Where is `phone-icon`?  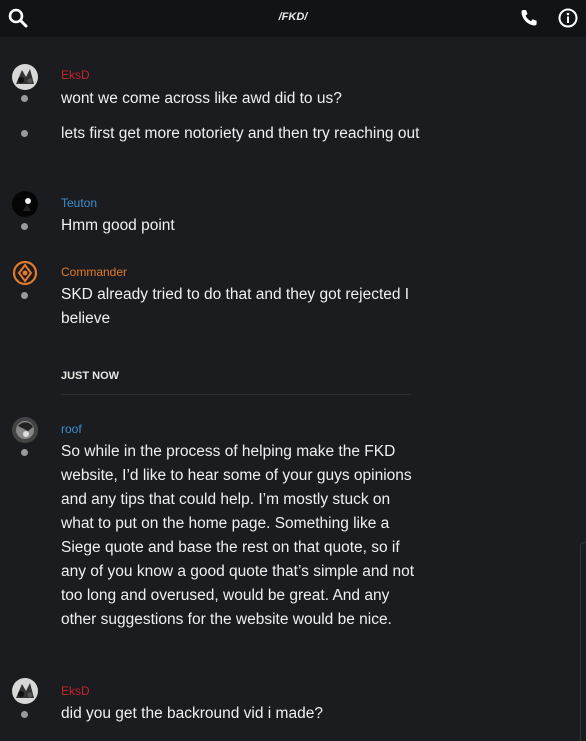 phone-icon is located at coordinates (529, 18).